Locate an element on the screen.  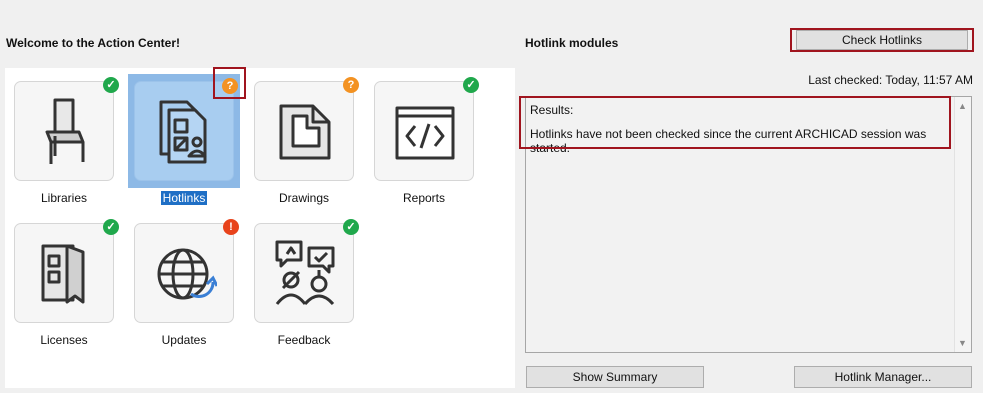
last-checked-text: Last checked: Today, 11:57 AM is located at coordinates (890, 80).